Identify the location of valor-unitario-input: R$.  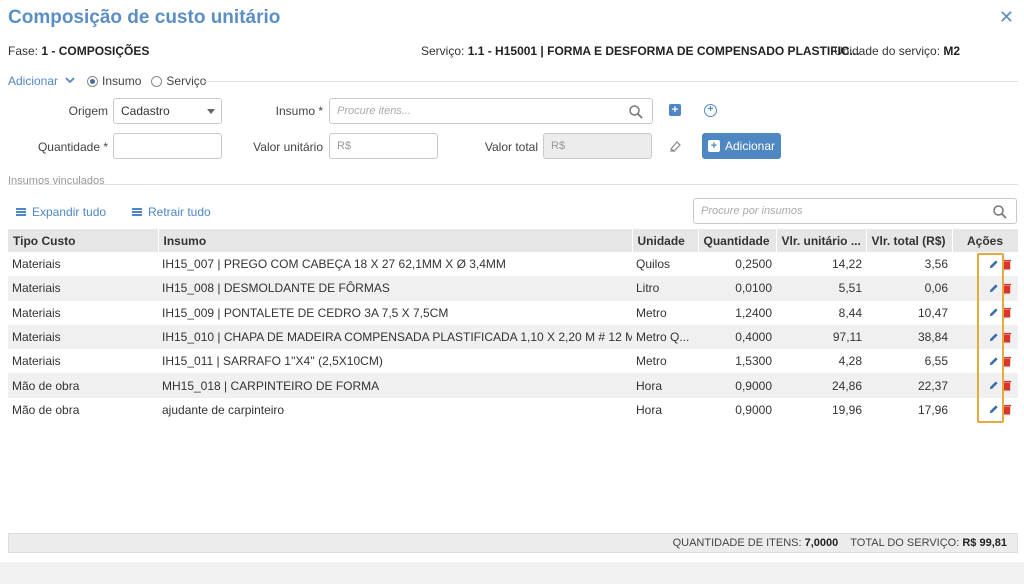
(383, 146).